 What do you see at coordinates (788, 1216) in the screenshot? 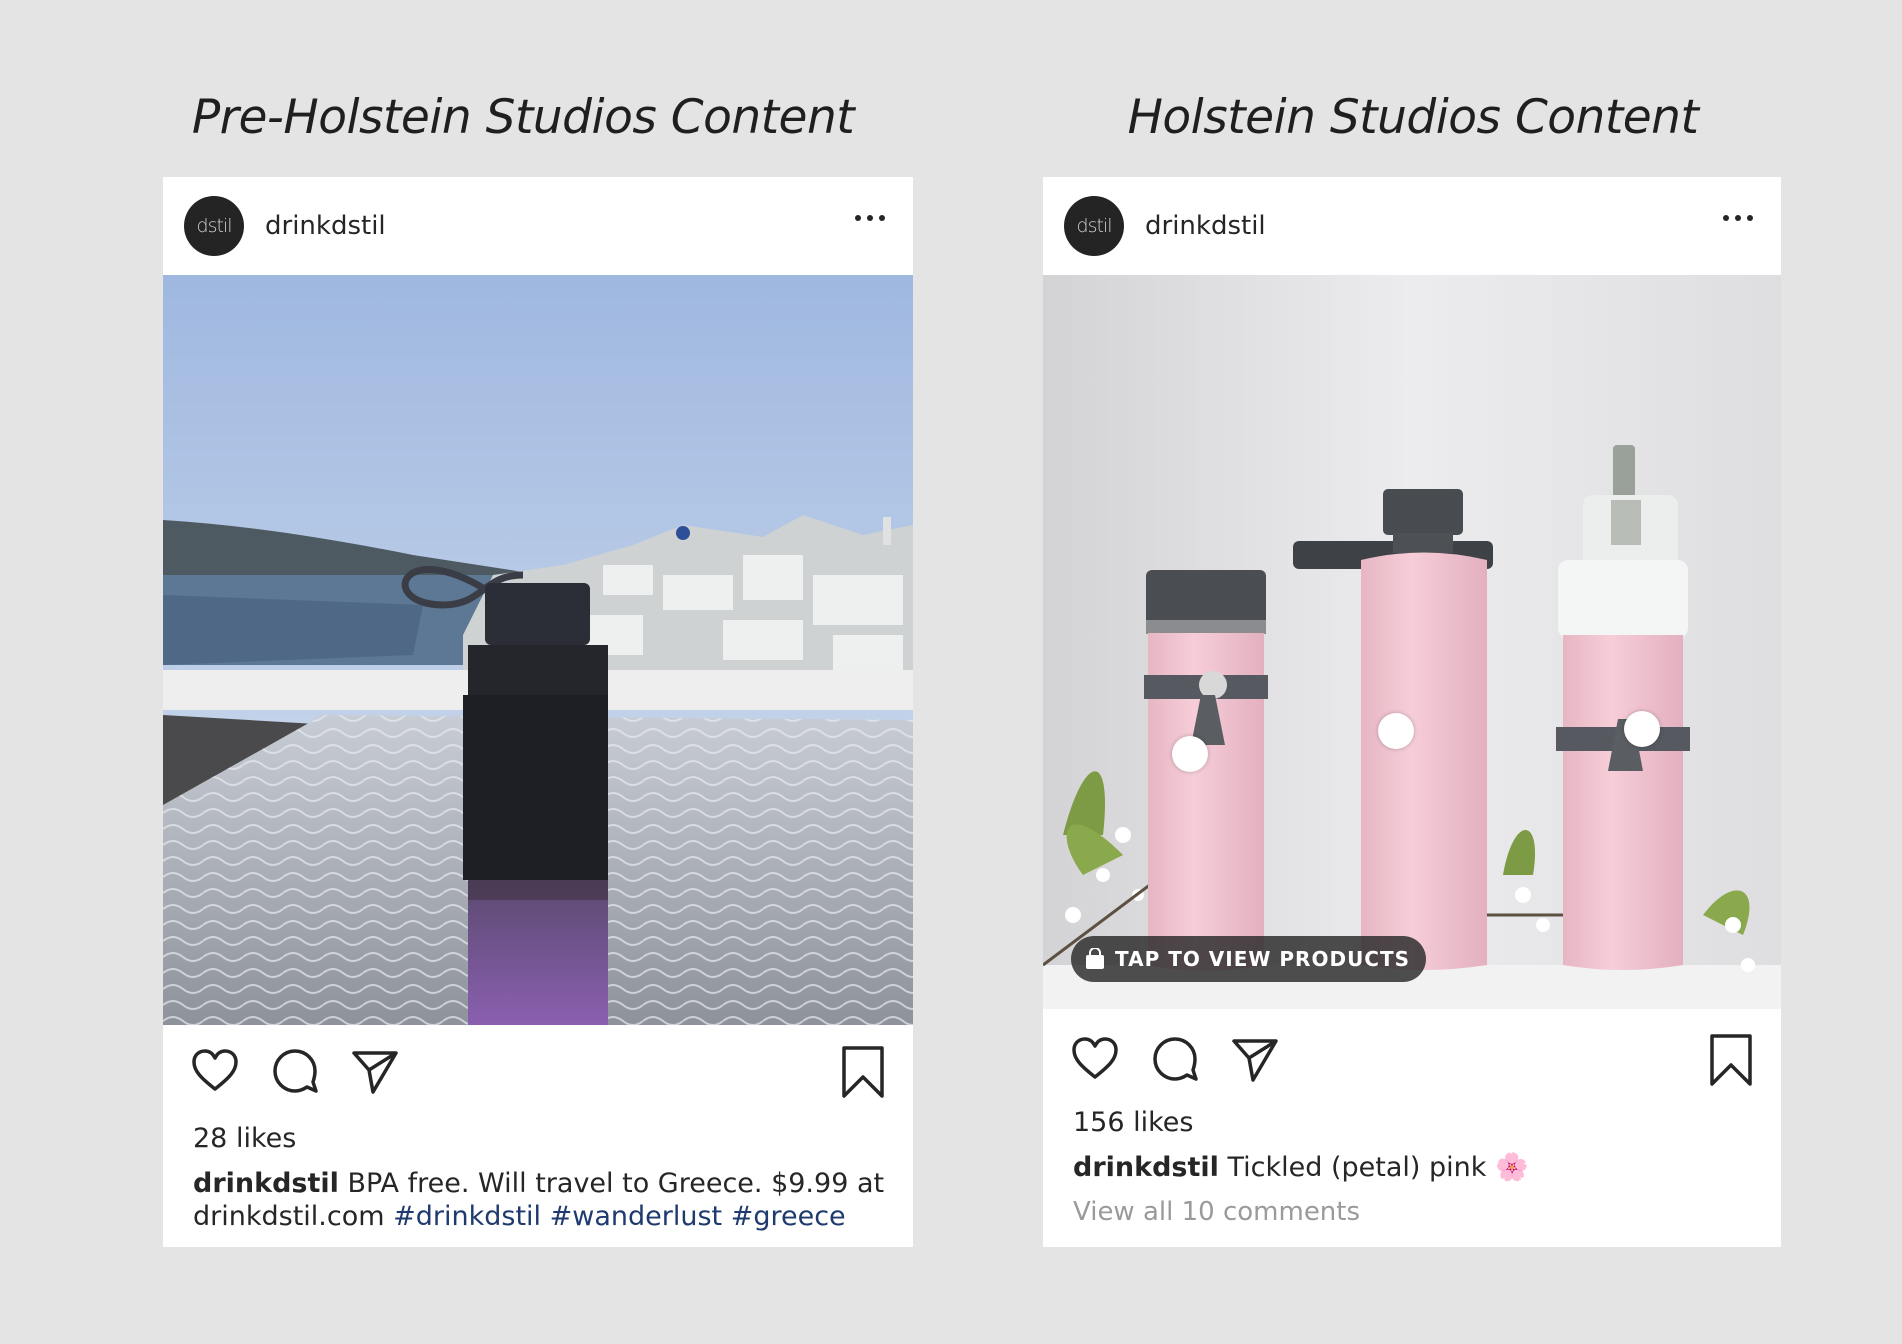
I see `hashtag-greece: #greece` at bounding box center [788, 1216].